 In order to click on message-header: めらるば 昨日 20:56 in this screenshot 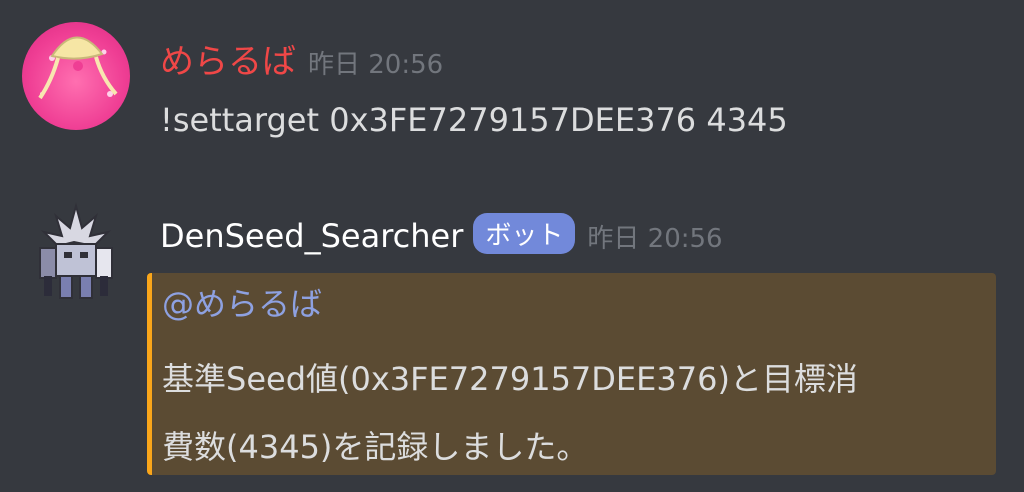, I will do `click(301, 58)`.